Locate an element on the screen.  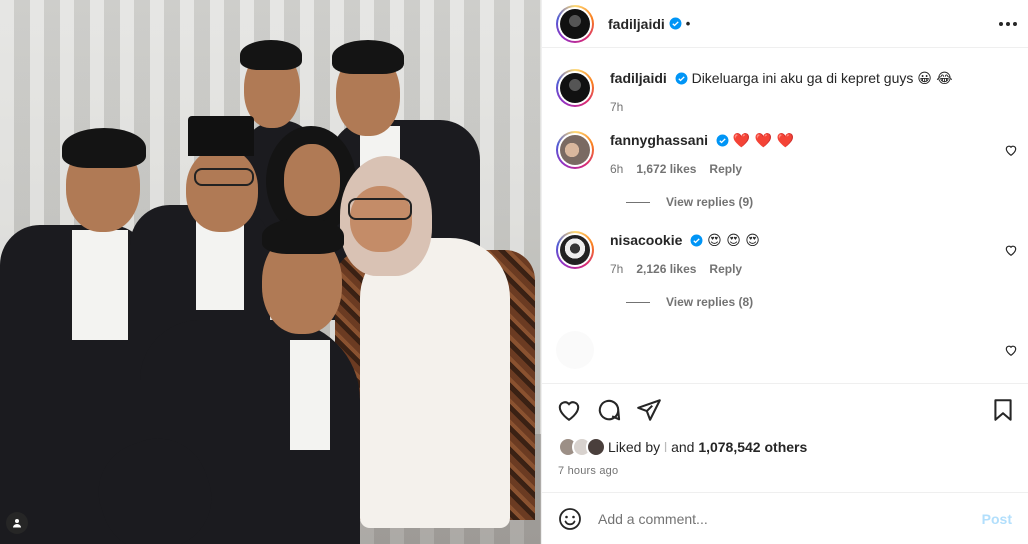
post-timestamp: 7 hours ago is located at coordinates (588, 471).